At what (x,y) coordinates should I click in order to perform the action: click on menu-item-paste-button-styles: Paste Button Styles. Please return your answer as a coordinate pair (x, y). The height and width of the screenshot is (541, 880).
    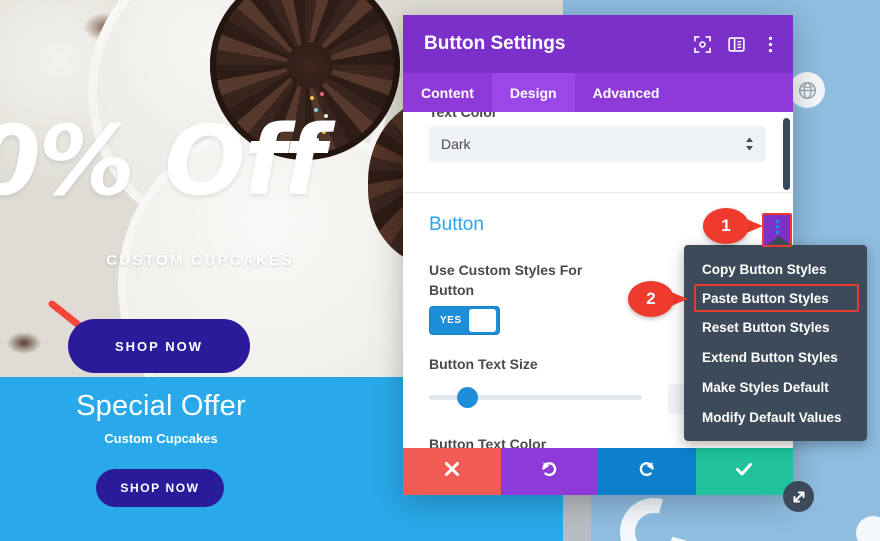
    Looking at the image, I should click on (776, 298).